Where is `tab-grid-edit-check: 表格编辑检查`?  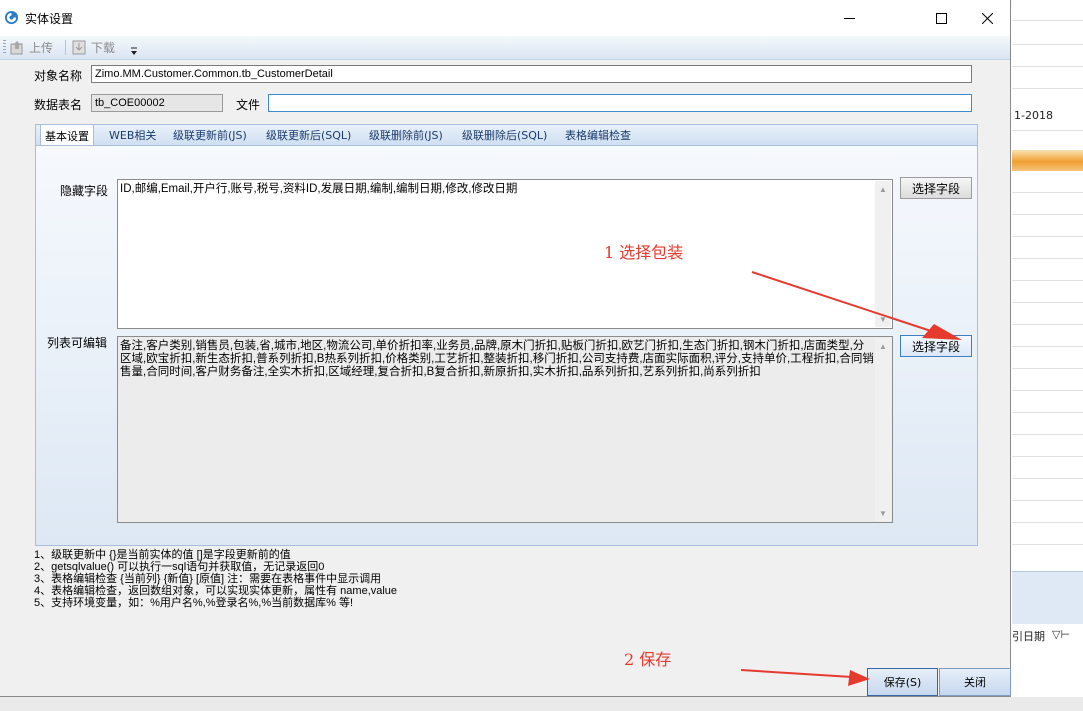 tab-grid-edit-check: 表格编辑检查 is located at coordinates (598, 135).